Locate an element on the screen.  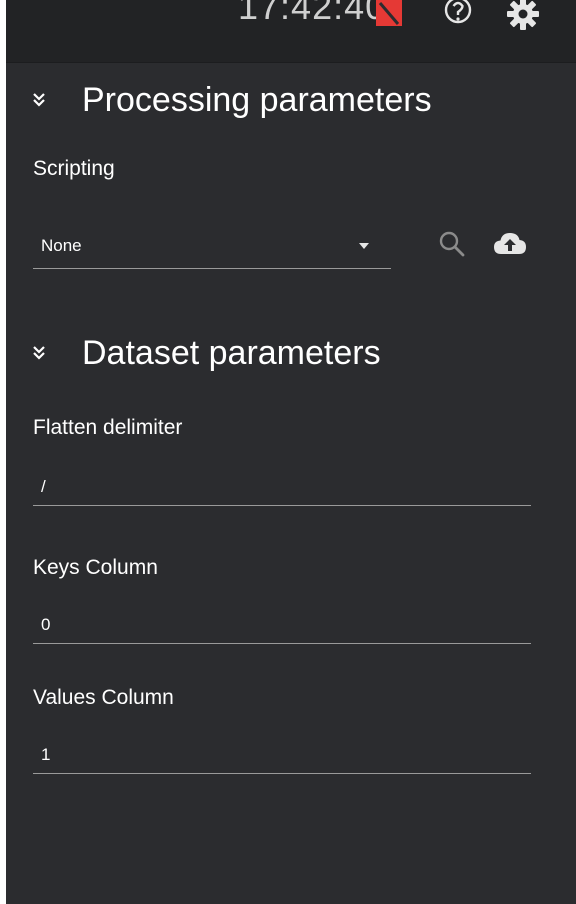
caret-down-icon is located at coordinates (364, 246).